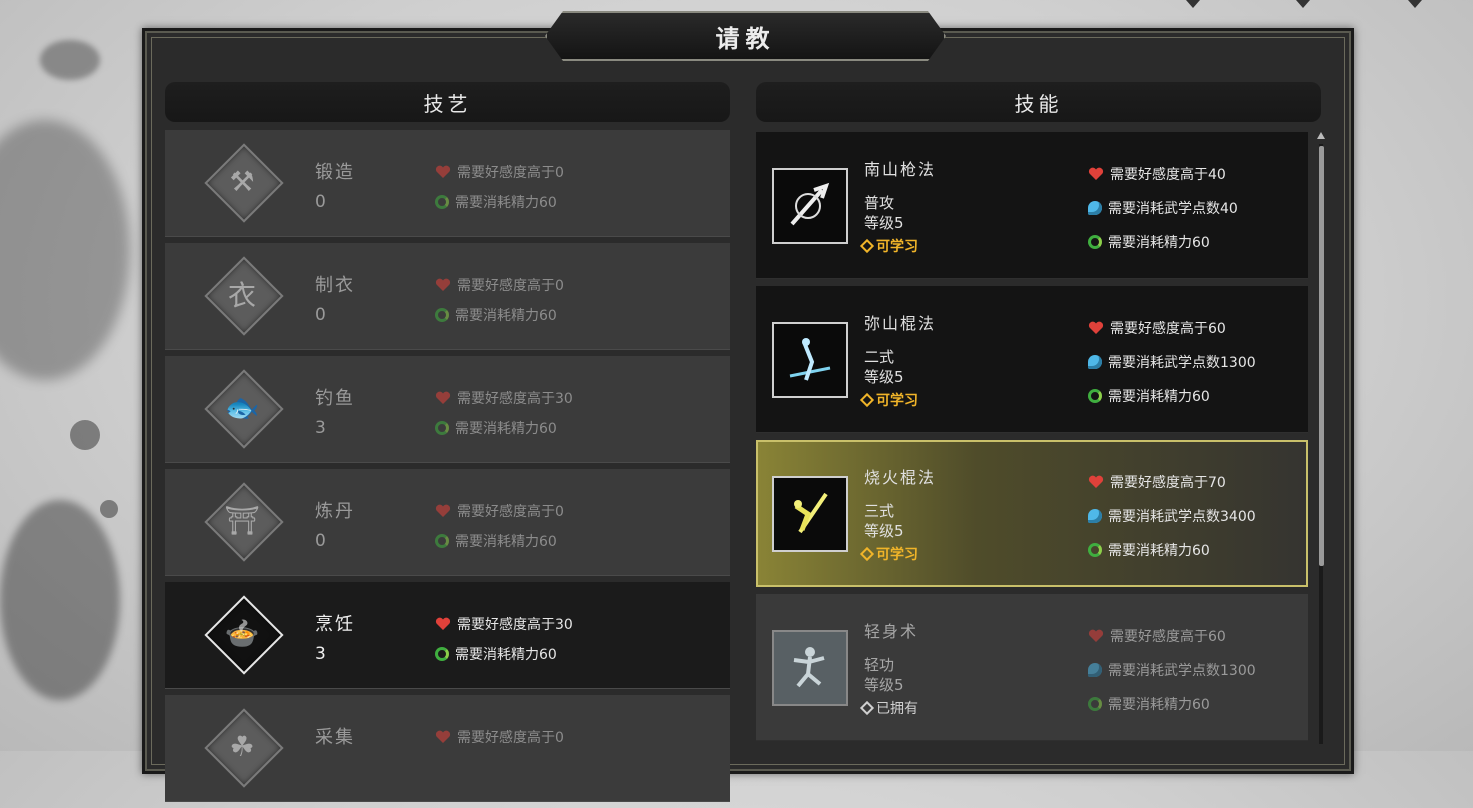 This screenshot has height=808, width=1473. What do you see at coordinates (335, 737) in the screenshot?
I see `craft-name: 采集` at bounding box center [335, 737].